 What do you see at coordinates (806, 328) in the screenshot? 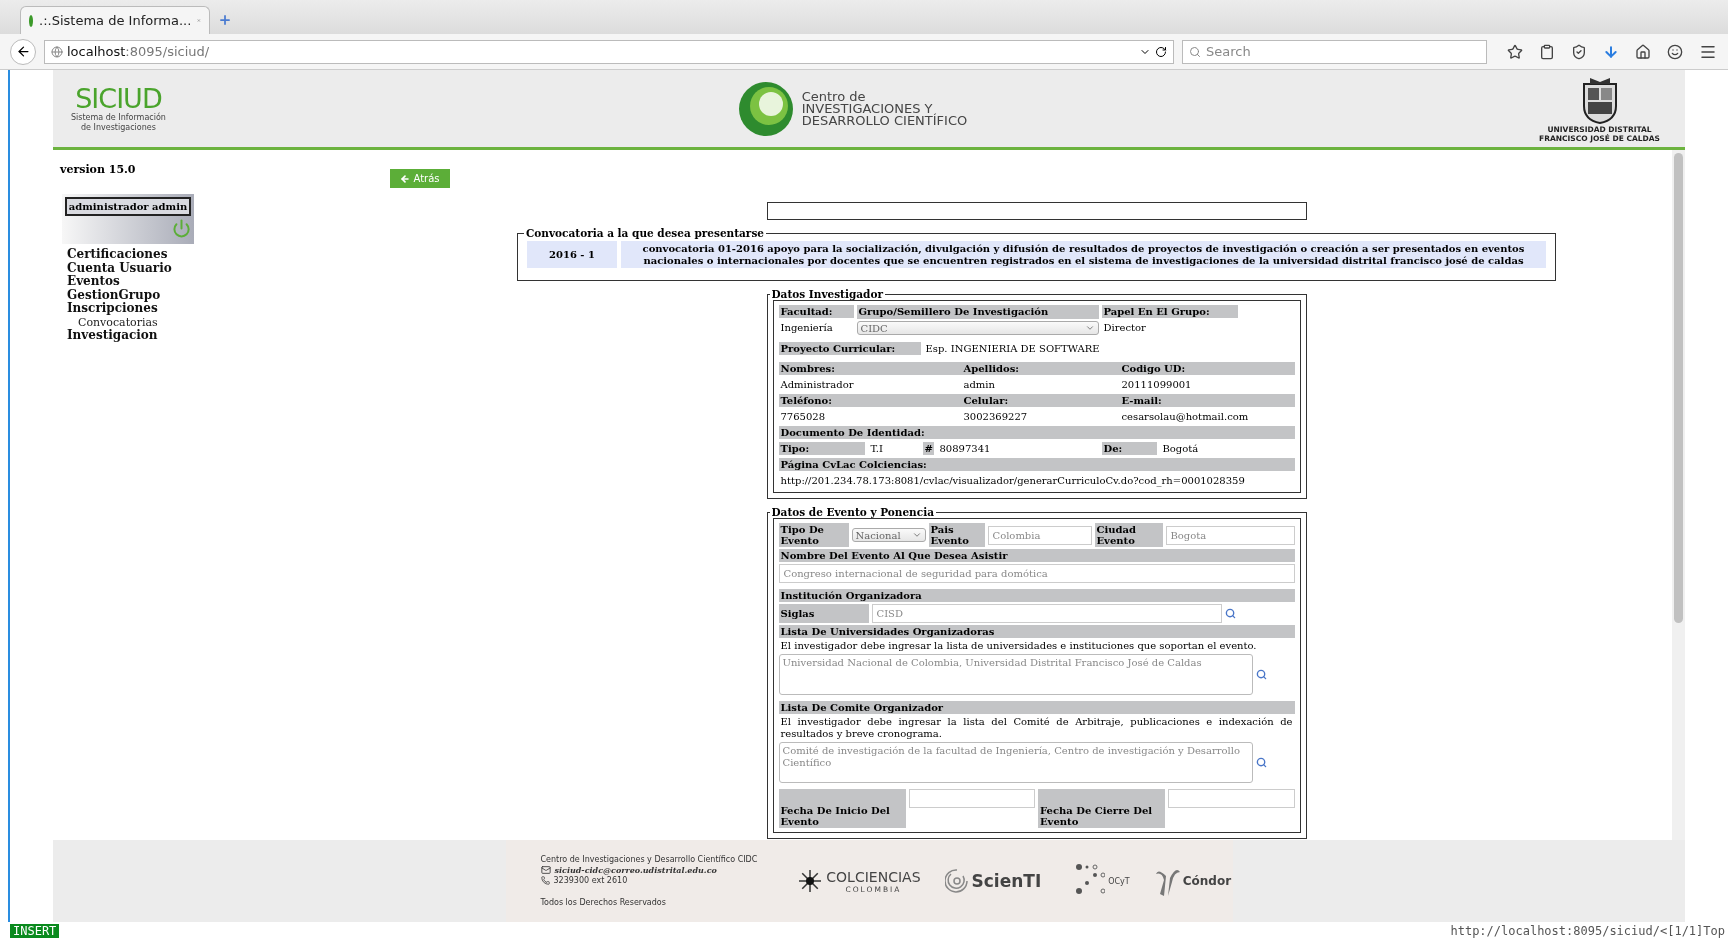
I see `field-value: Ingeniería` at bounding box center [806, 328].